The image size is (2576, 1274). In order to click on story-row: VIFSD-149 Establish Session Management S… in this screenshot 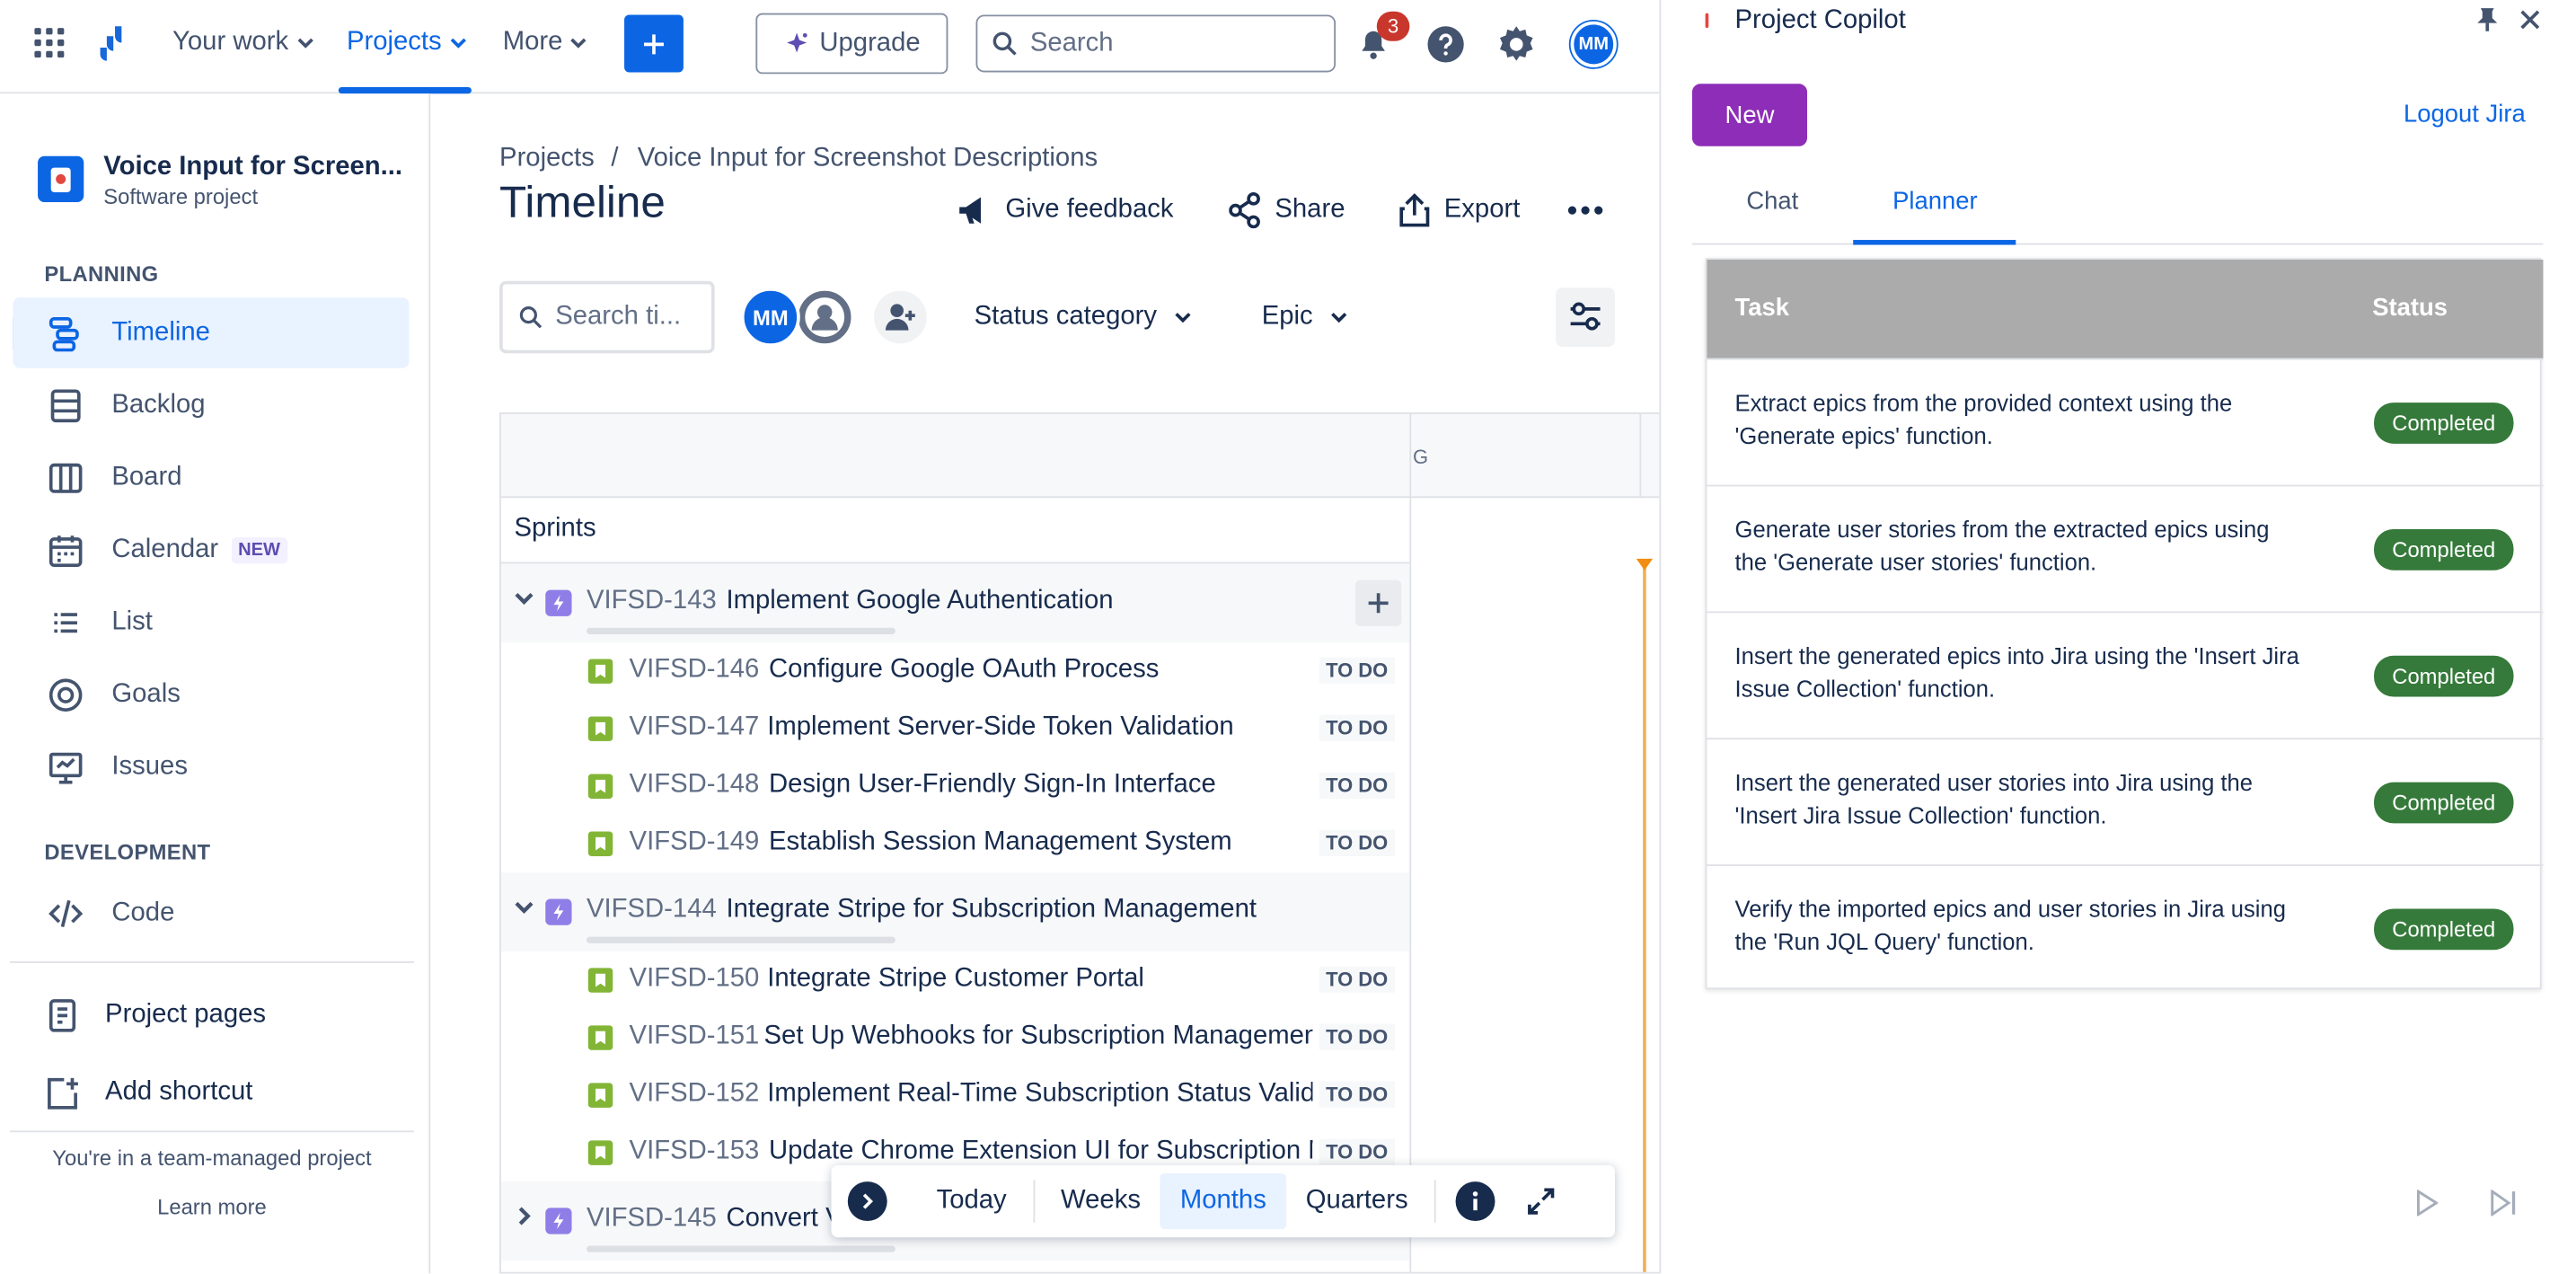, I will do `click(955, 844)`.